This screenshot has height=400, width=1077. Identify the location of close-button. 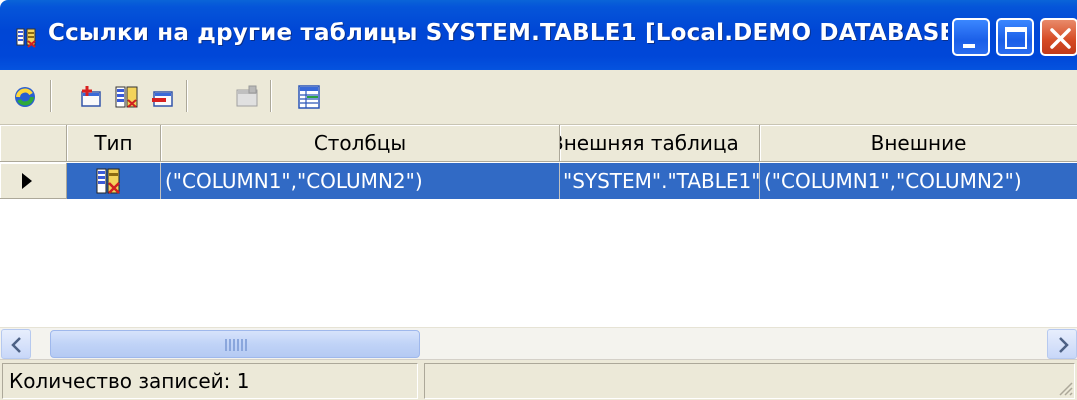
(1058, 37).